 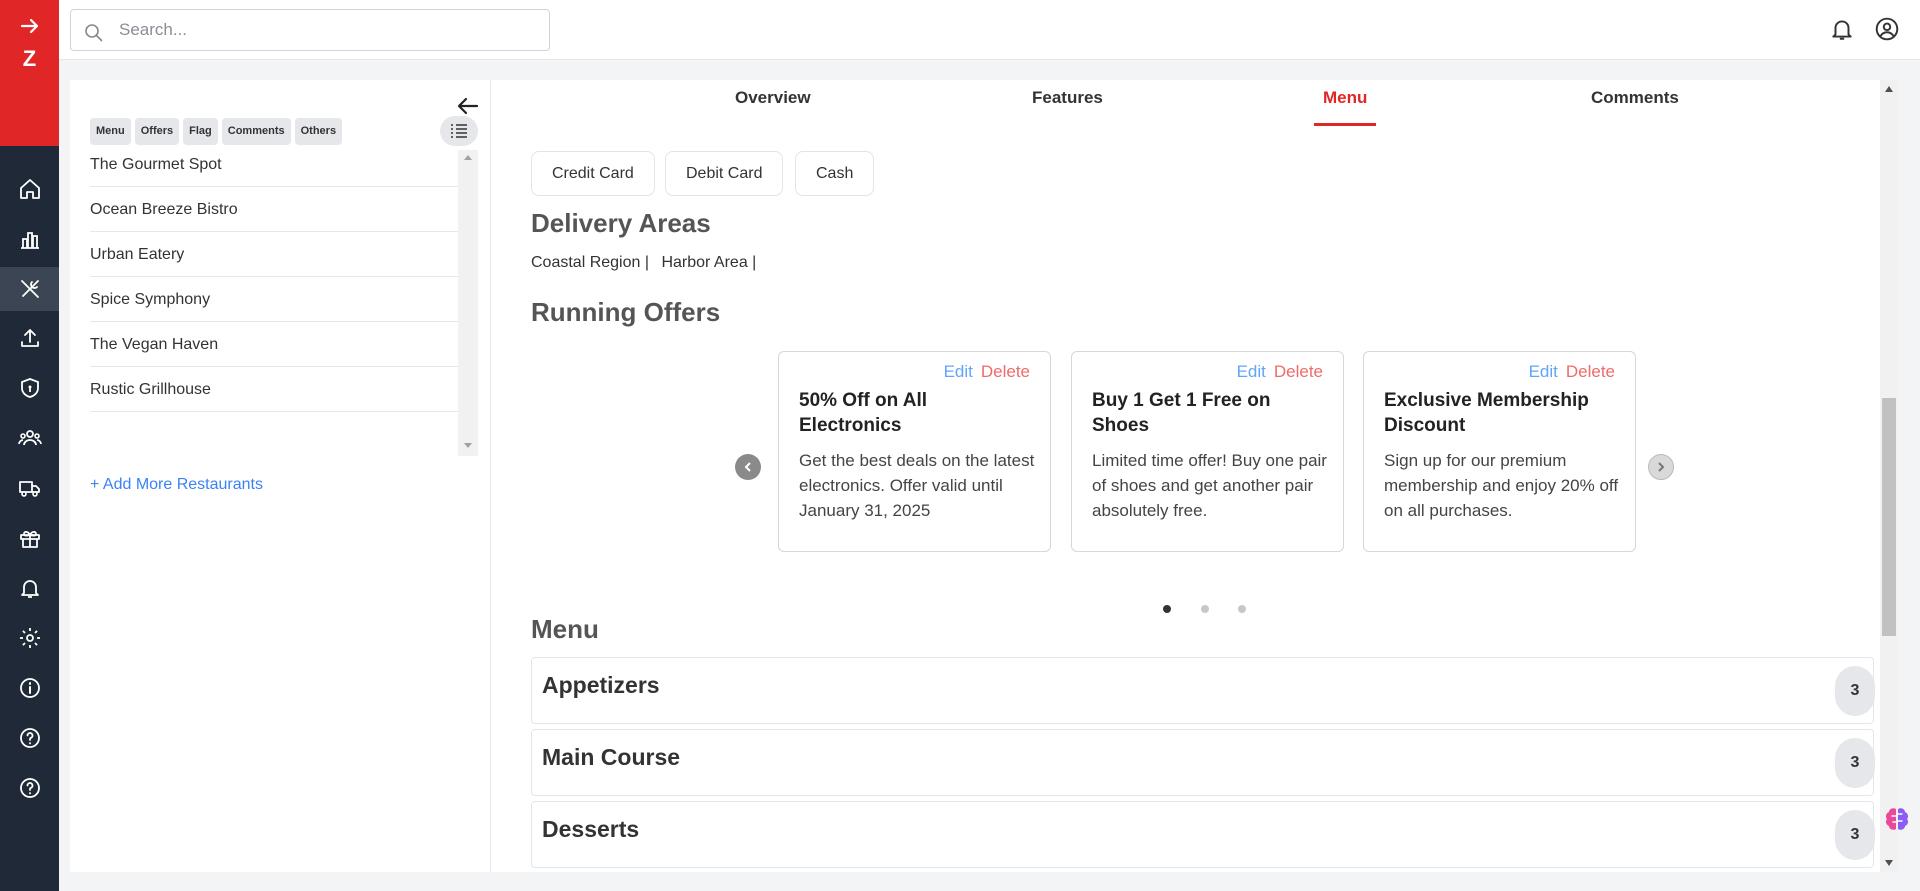 What do you see at coordinates (1203, 690) in the screenshot?
I see `menu-category-row: Appetizers 3` at bounding box center [1203, 690].